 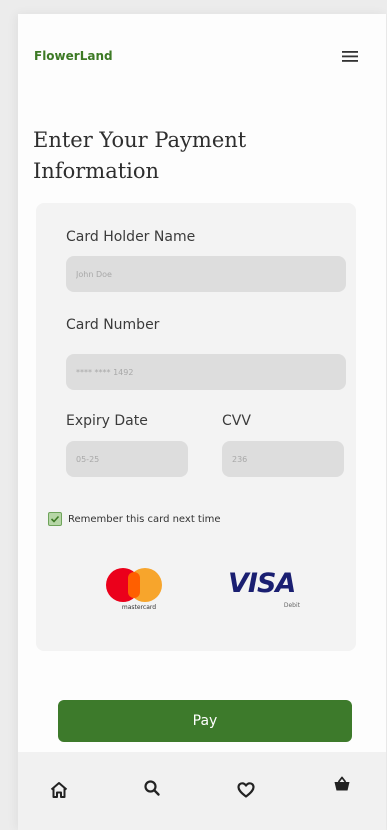 I want to click on expiry-date-label: Expiry Date, so click(x=107, y=421).